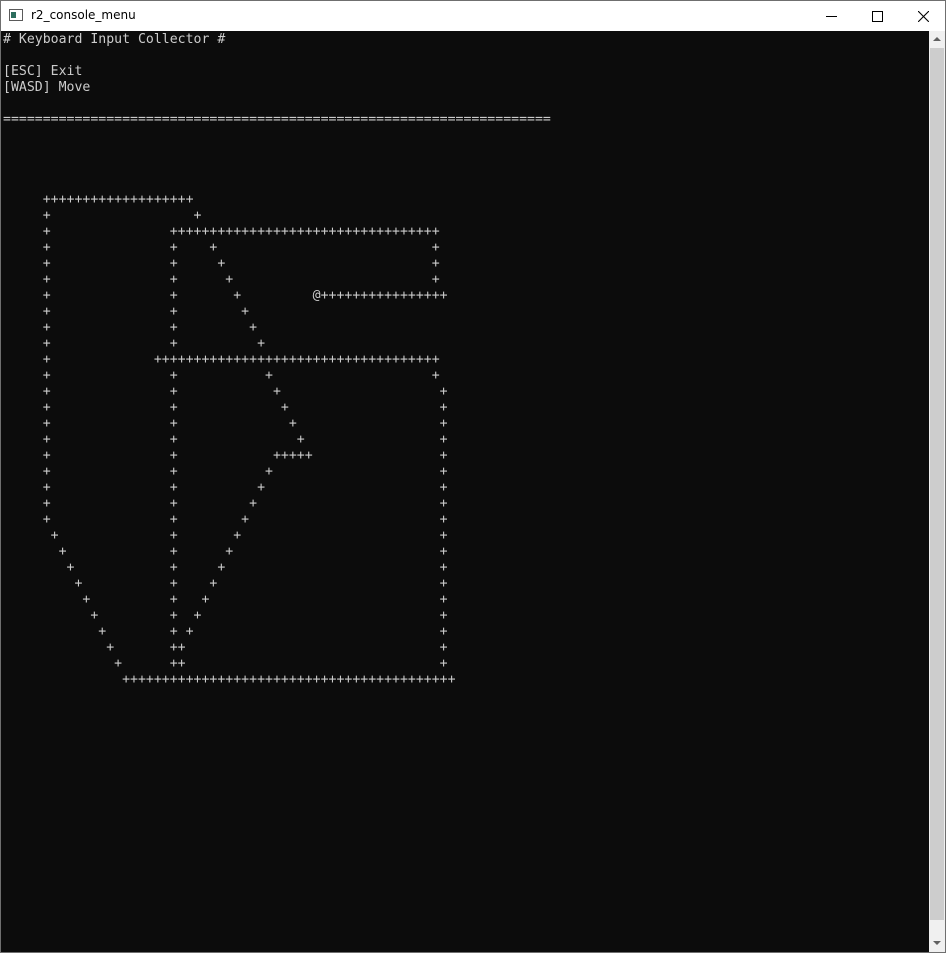 The image size is (946, 953). I want to click on close-icon, so click(923, 16).